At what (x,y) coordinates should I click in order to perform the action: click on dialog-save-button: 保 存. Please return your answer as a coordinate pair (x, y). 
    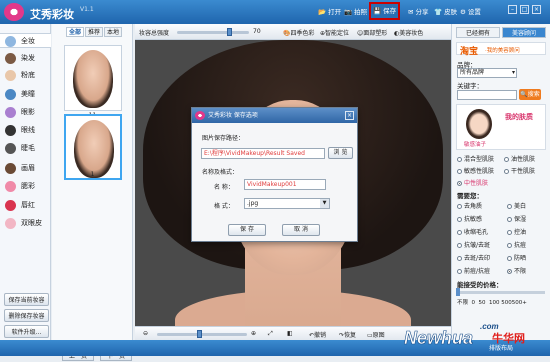
    Looking at the image, I should click on (247, 230).